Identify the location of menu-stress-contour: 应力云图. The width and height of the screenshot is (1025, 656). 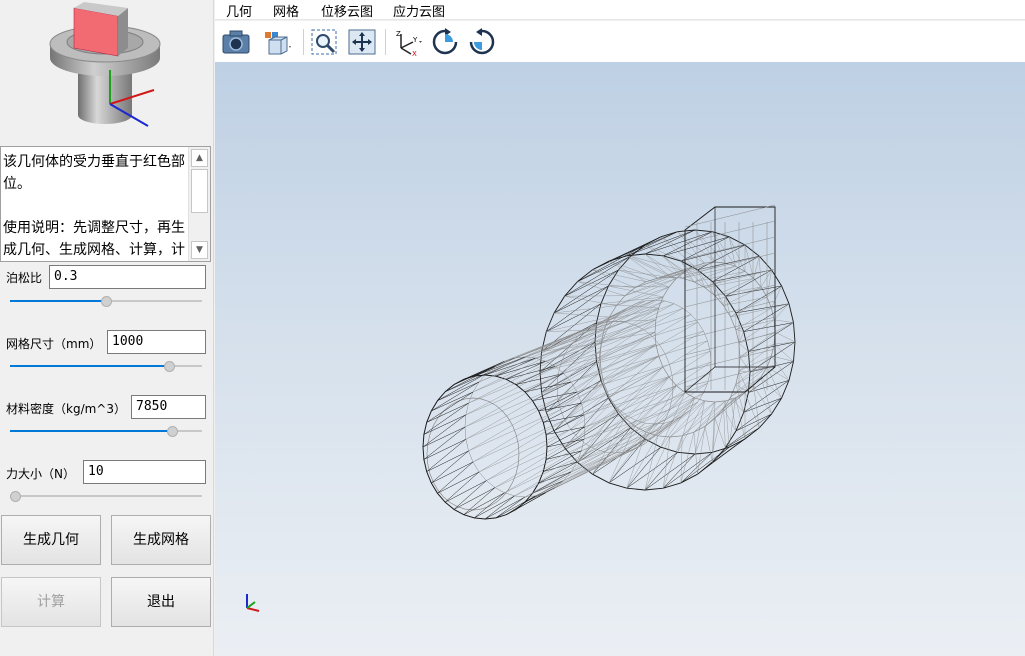
(419, 10).